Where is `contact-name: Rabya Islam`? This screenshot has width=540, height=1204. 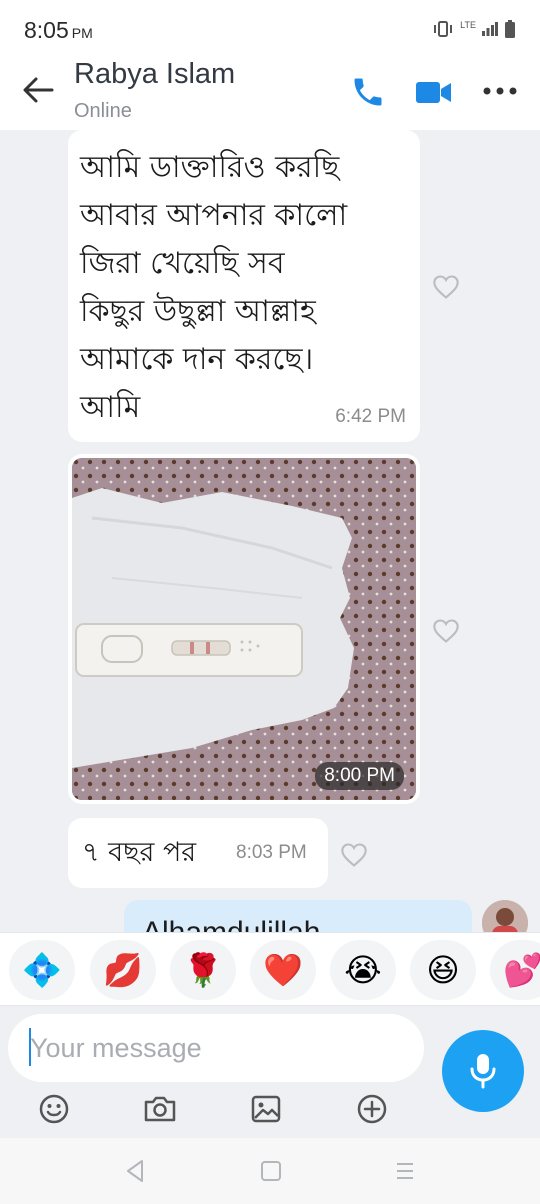
contact-name: Rabya Islam is located at coordinates (154, 74).